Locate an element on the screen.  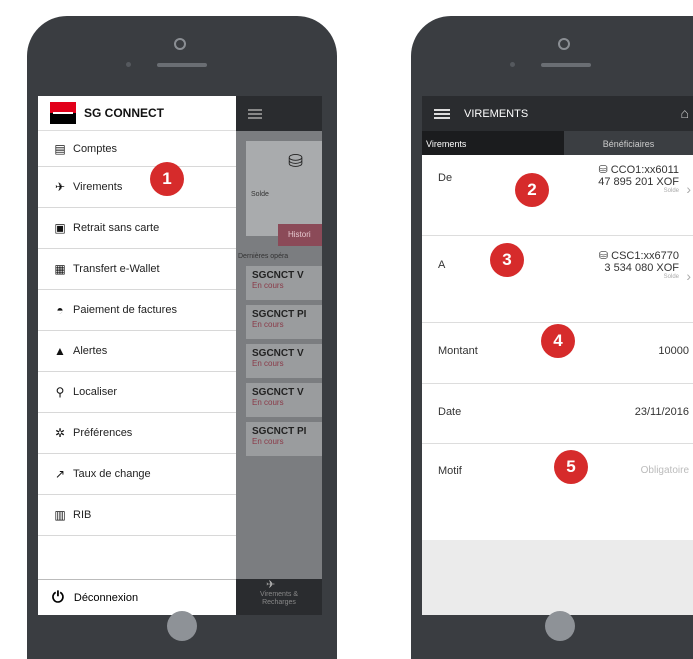
amount-row: Montant 10000 4 is located at coordinates (557, 353).